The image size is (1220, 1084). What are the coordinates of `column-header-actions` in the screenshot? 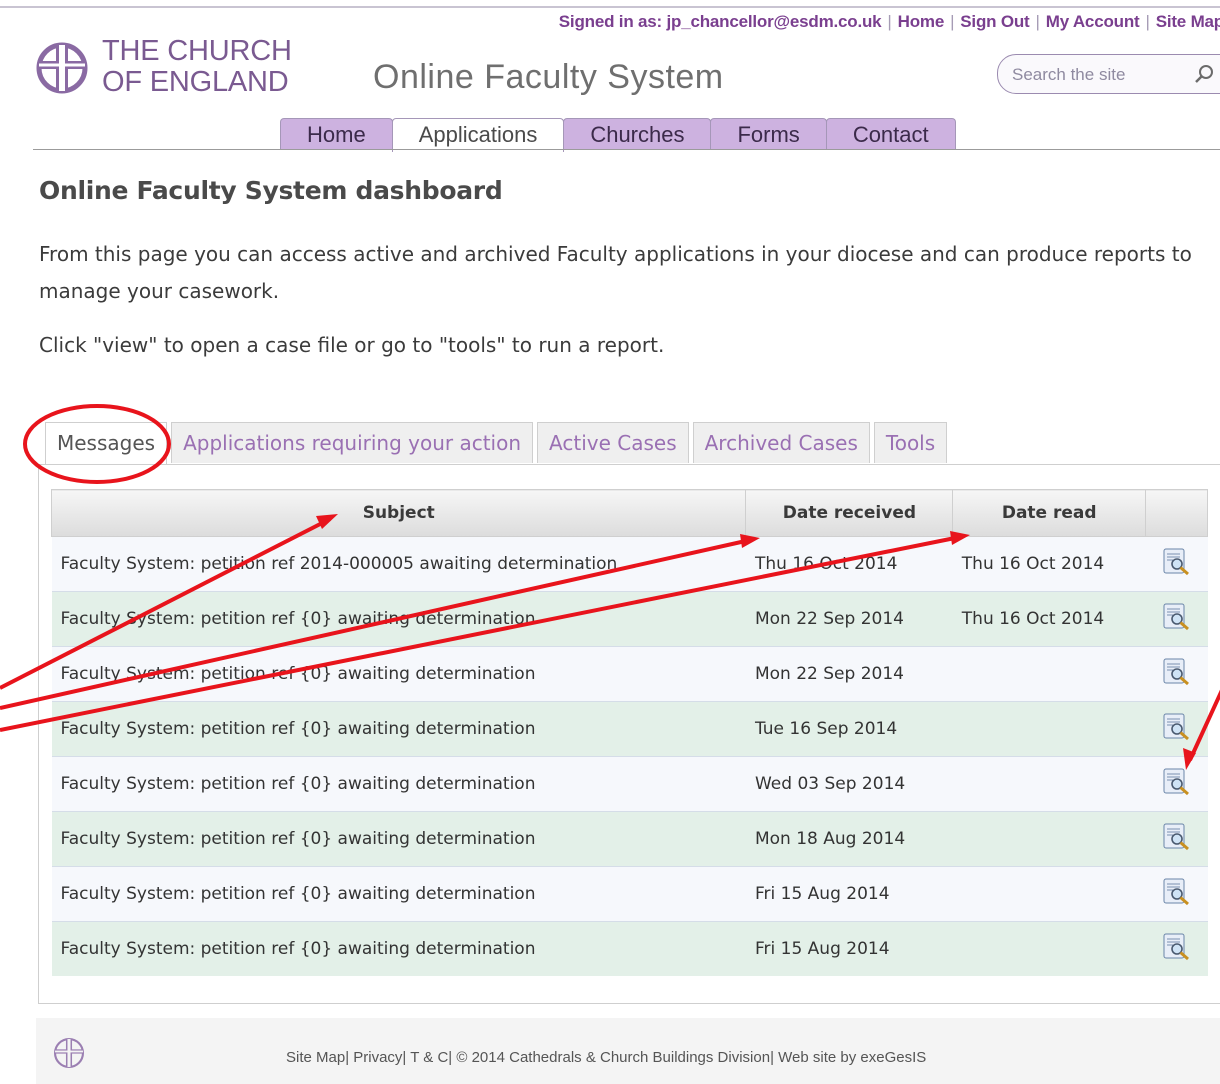 It's located at (1176, 513).